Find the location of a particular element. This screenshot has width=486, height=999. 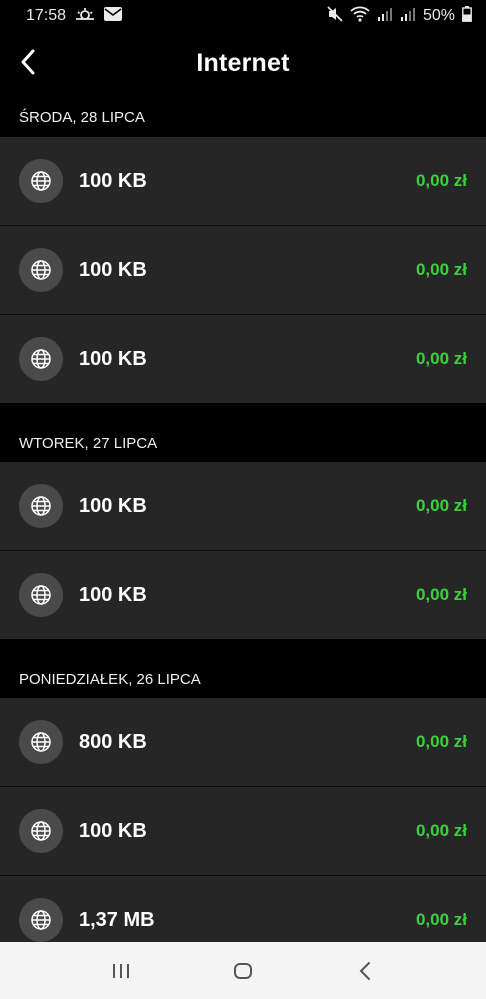

status-right: 50% is located at coordinates (399, 16).